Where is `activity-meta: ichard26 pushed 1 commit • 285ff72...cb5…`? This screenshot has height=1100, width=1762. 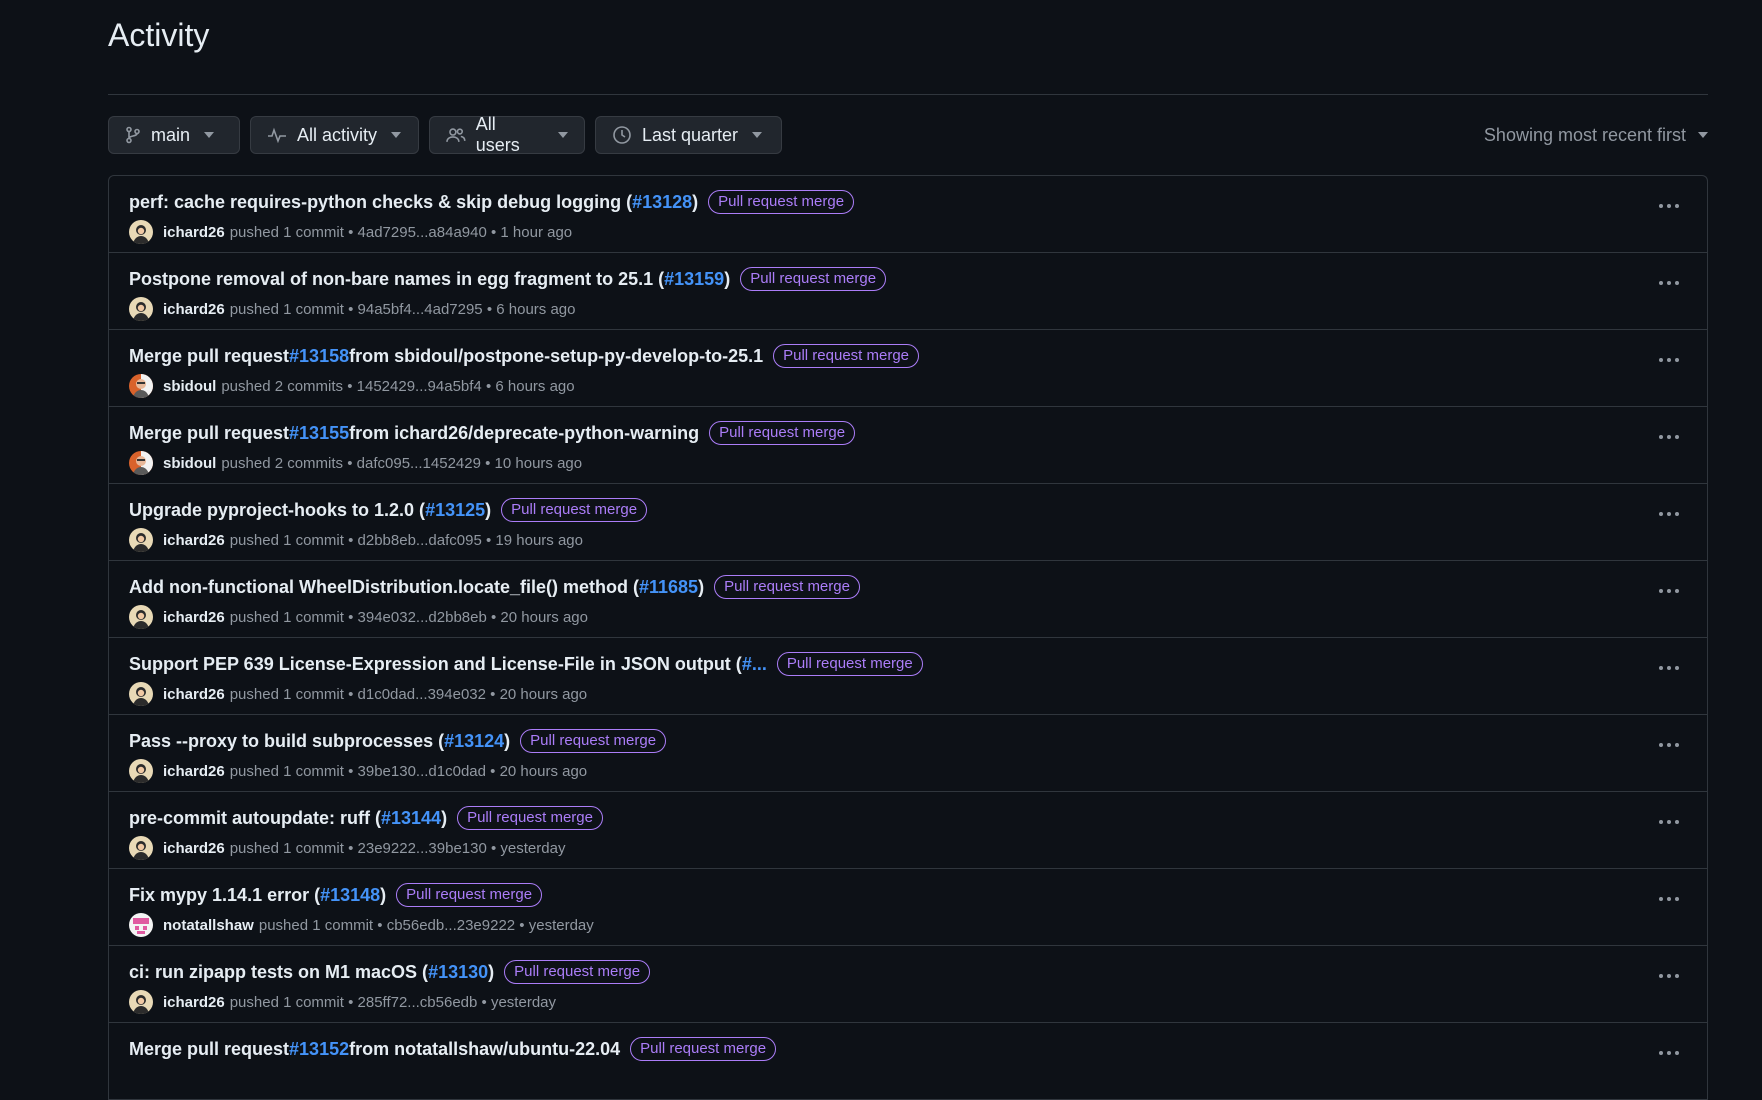
activity-meta: ichard26 pushed 1 commit • 285ff72...cb5… is located at coordinates (908, 1002).